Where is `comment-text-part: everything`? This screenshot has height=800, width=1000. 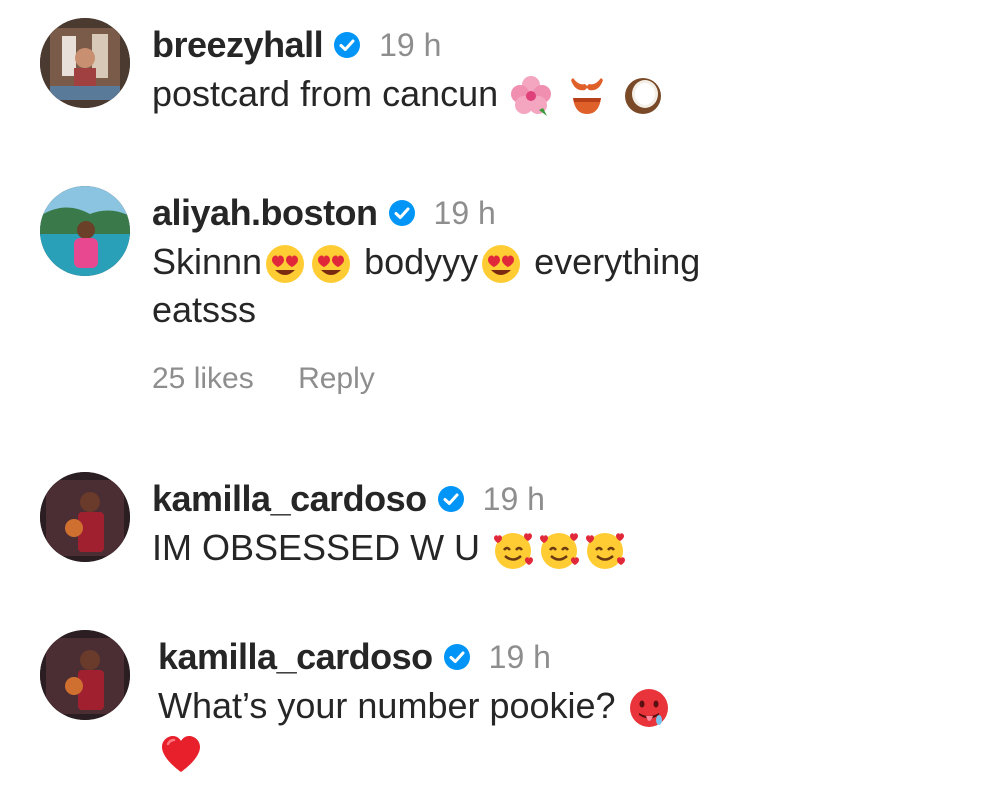 comment-text-part: everything is located at coordinates (612, 261).